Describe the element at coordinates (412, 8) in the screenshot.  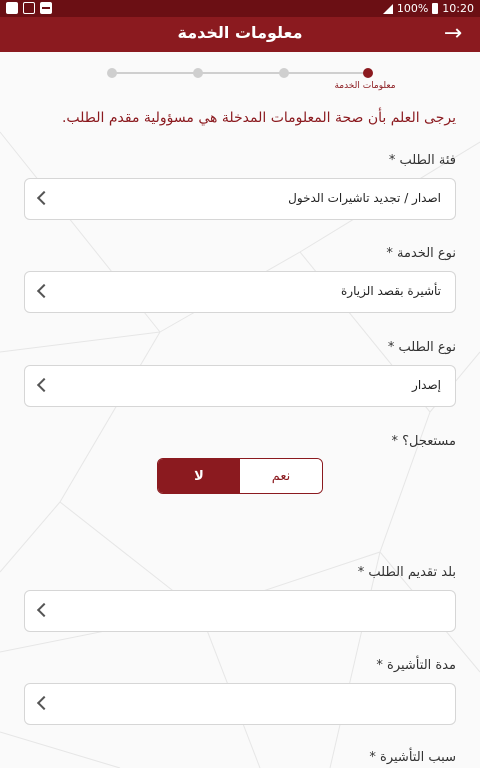
I see `battery-percent: 100%` at that location.